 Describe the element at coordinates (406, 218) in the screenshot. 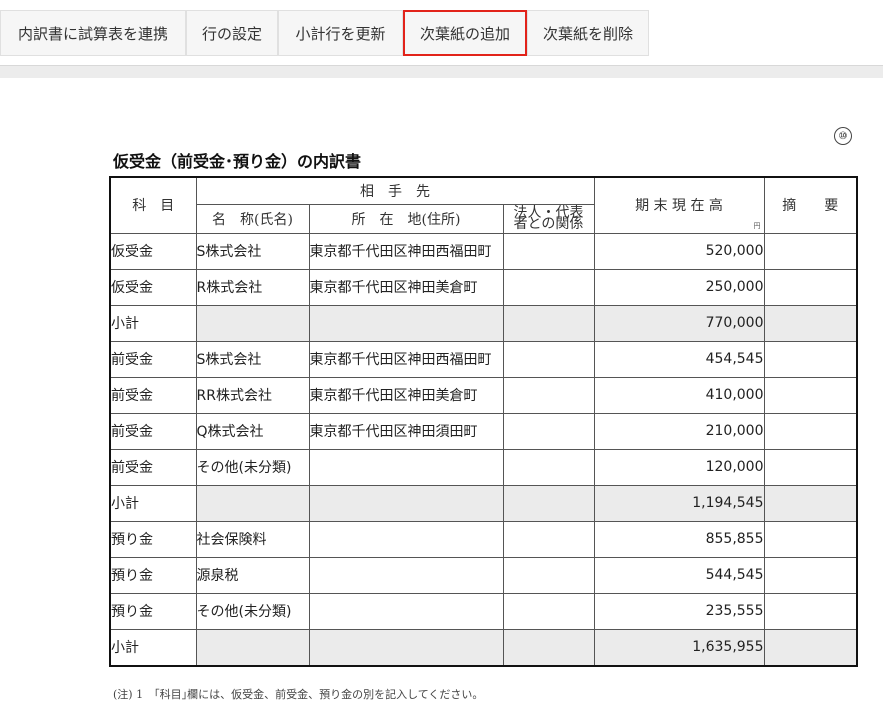

I see `header-address: 所 在 地(住所)` at that location.